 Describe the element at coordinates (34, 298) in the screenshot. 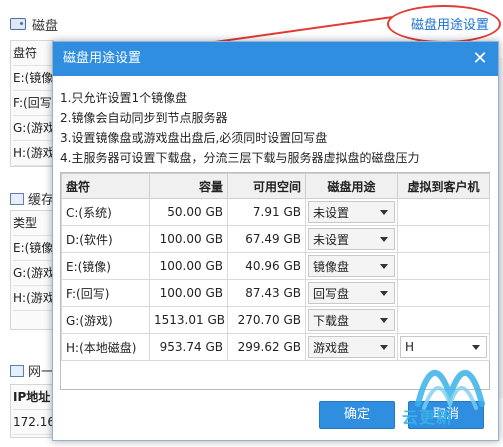

I see `cache-list-item: H:(游戏` at that location.